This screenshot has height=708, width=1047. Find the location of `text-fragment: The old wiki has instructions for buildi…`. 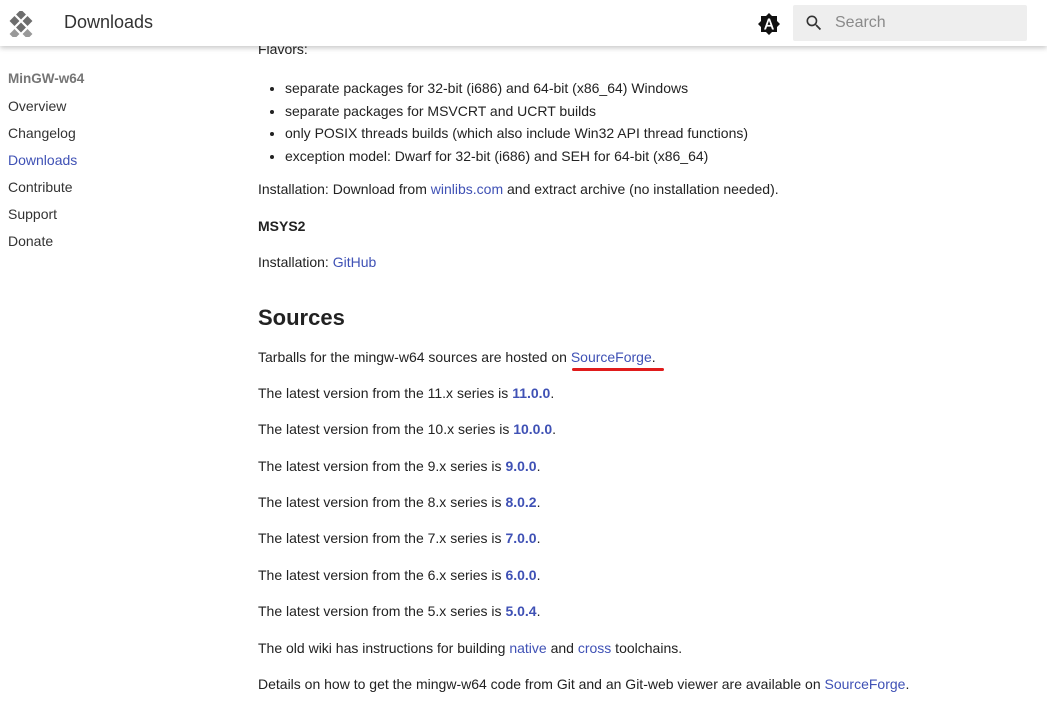

text-fragment: The old wiki has instructions for buildi… is located at coordinates (384, 648).